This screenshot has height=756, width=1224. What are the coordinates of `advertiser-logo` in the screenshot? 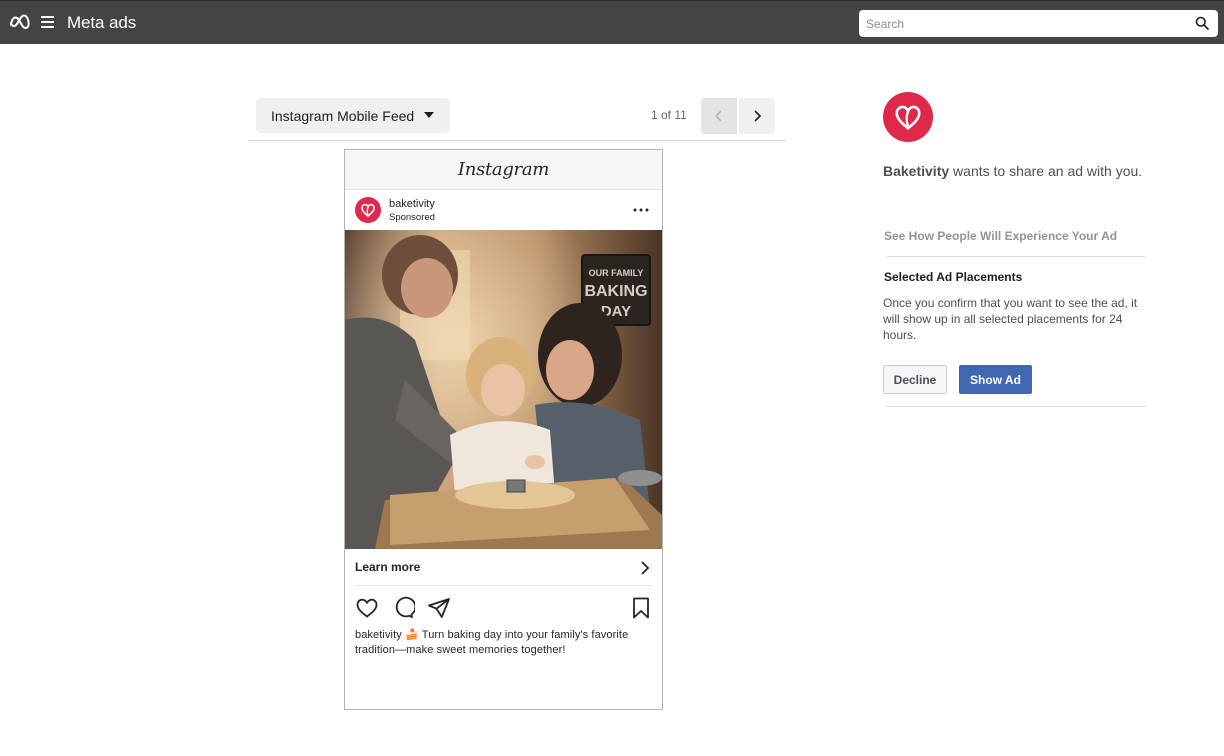 It's located at (908, 117).